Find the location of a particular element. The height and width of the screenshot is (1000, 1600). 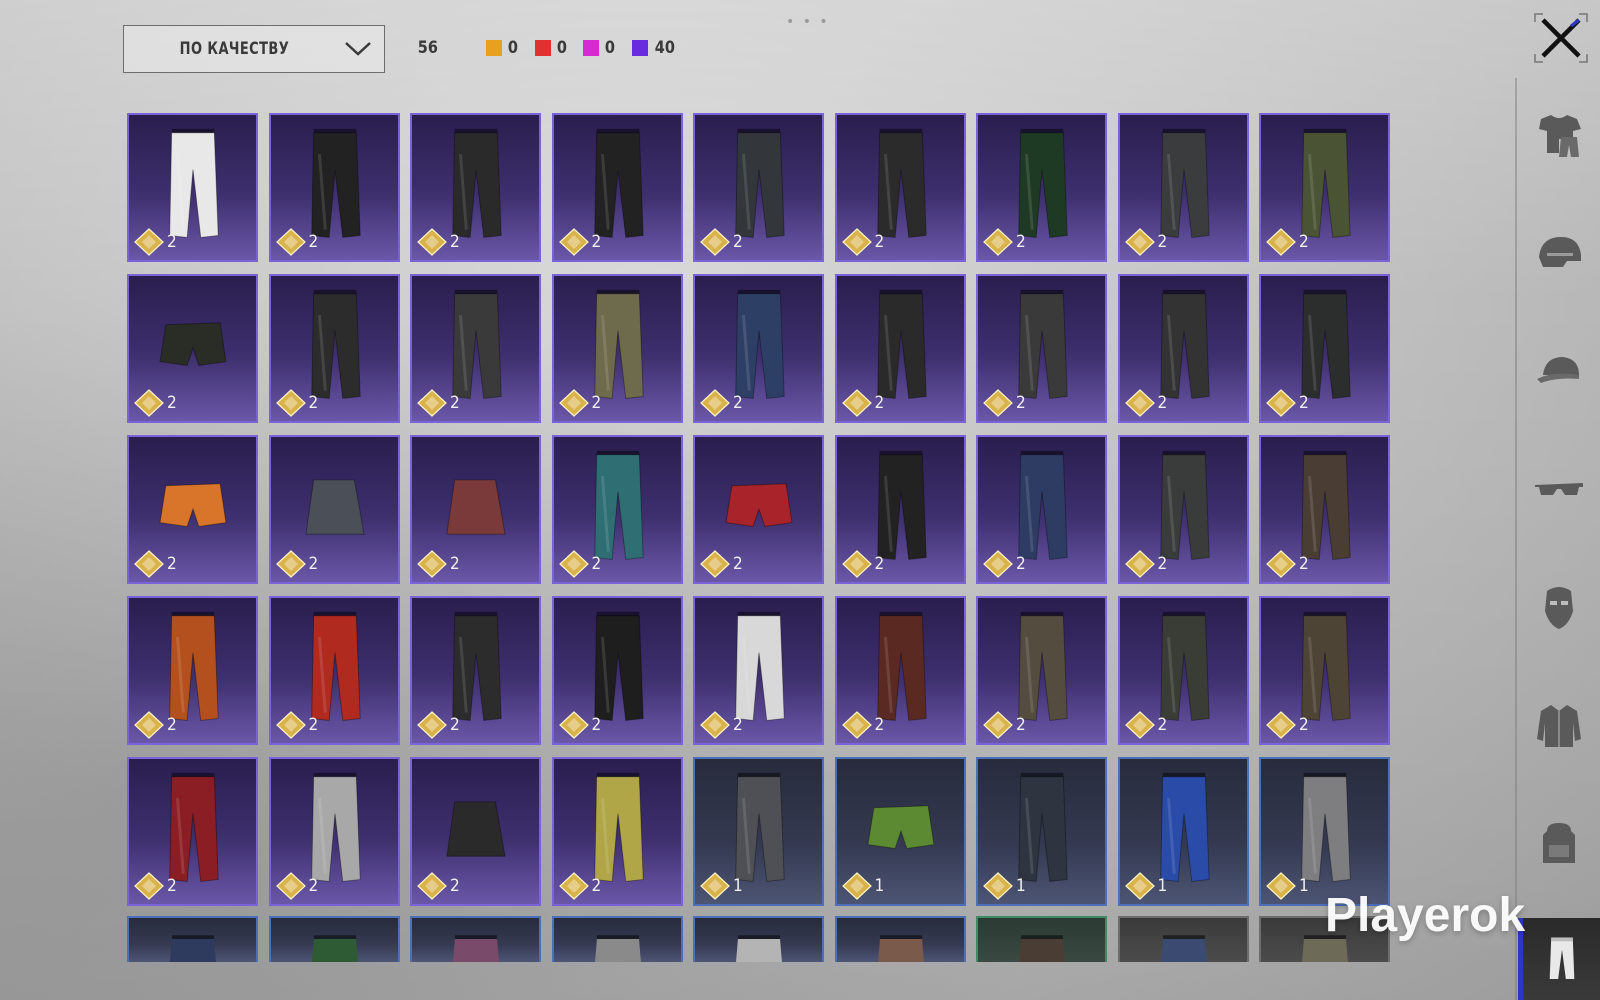

rarity-swatch-purple is located at coordinates (640, 48).